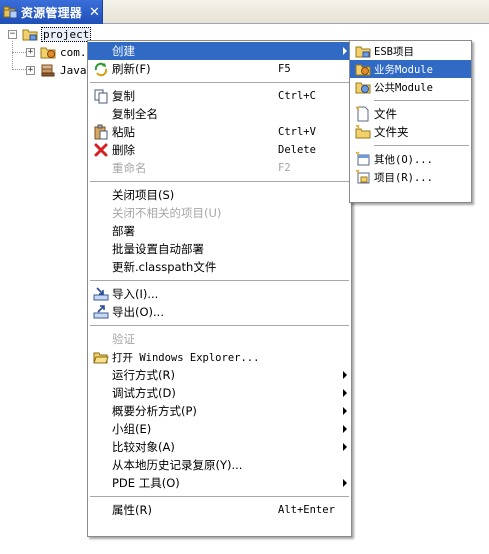 Image resolution: width=489 pixels, height=554 pixels. I want to click on other-wizard-icon, so click(363, 159).